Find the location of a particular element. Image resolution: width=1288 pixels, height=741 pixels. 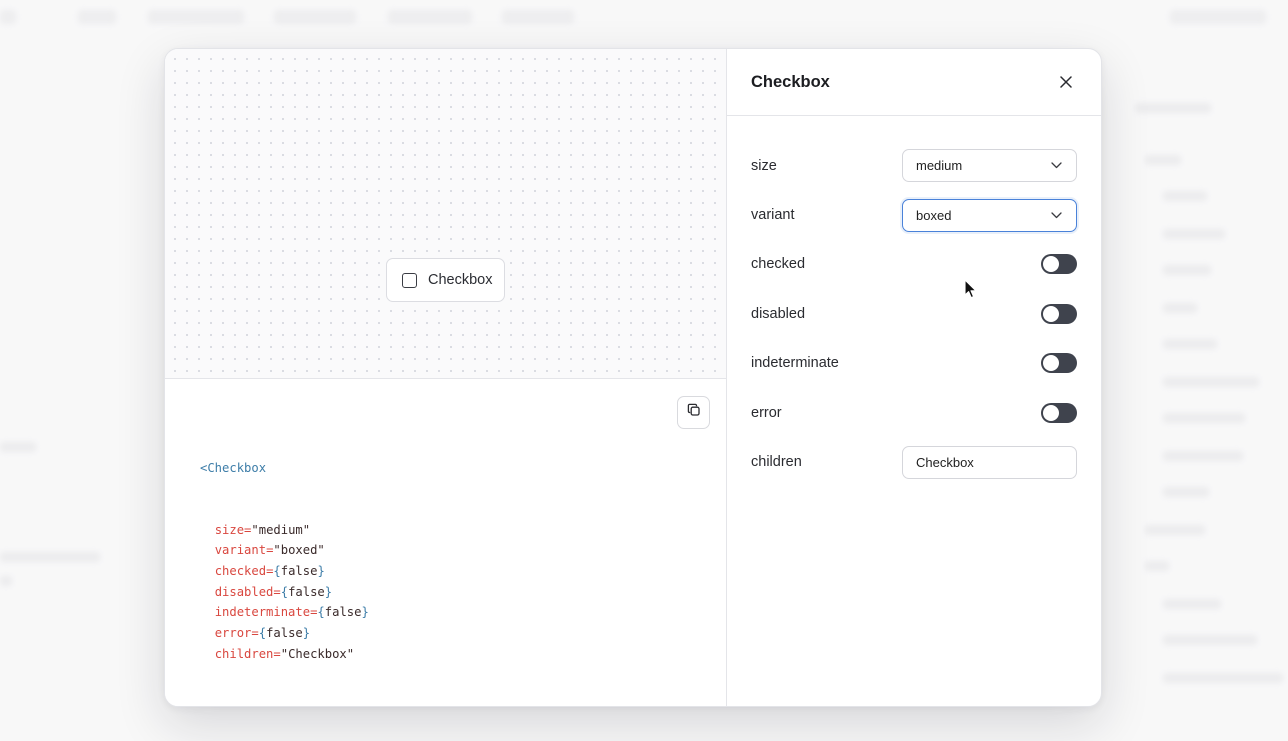

select-value: boxed is located at coordinates (934, 215).